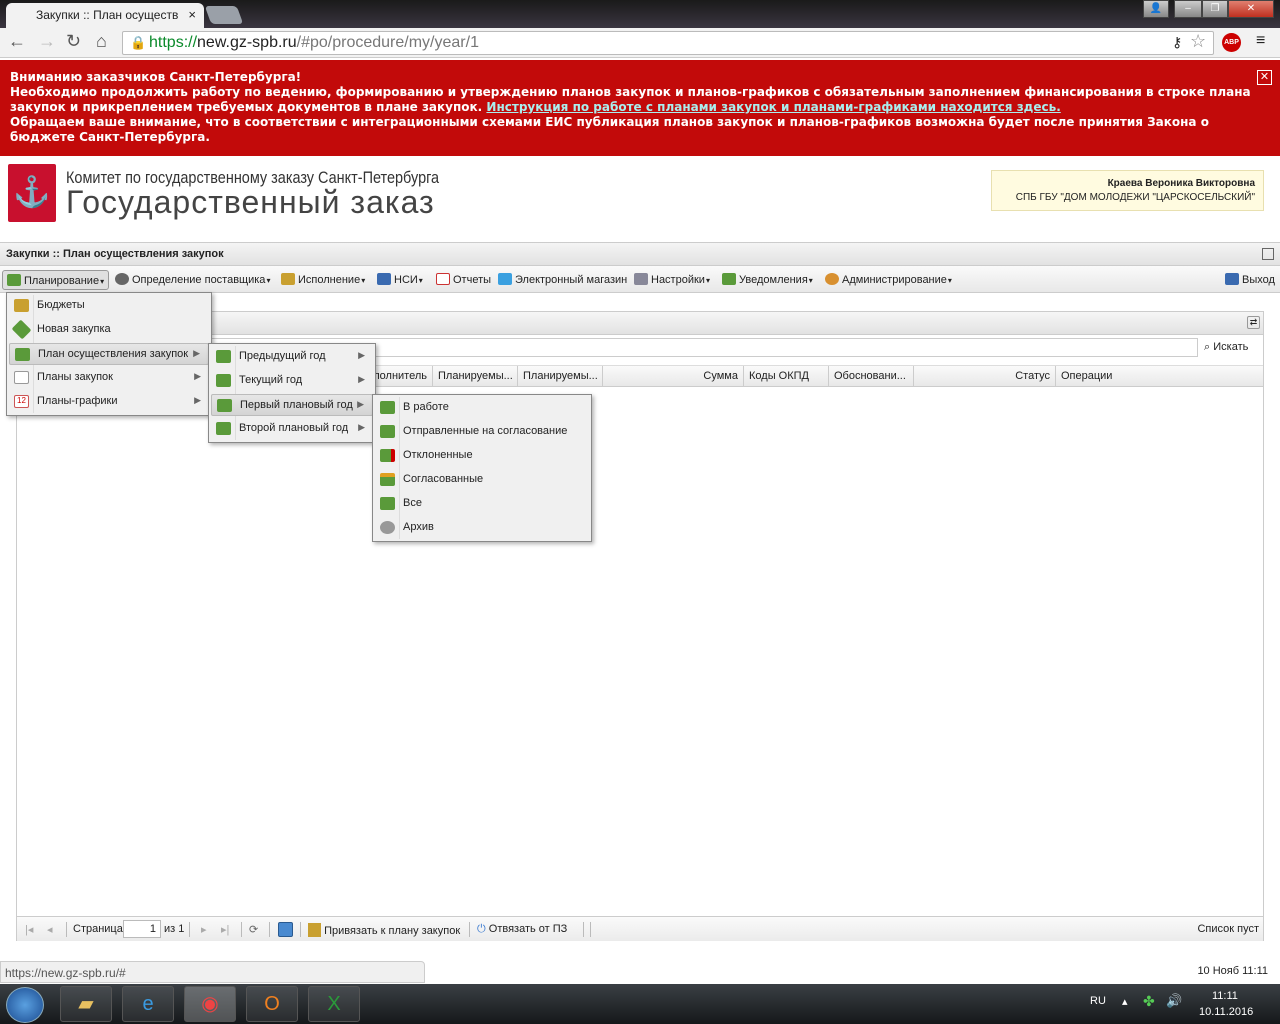 The width and height of the screenshot is (1280, 1024). Describe the element at coordinates (21, 329) in the screenshot. I see `tag-icon` at that location.